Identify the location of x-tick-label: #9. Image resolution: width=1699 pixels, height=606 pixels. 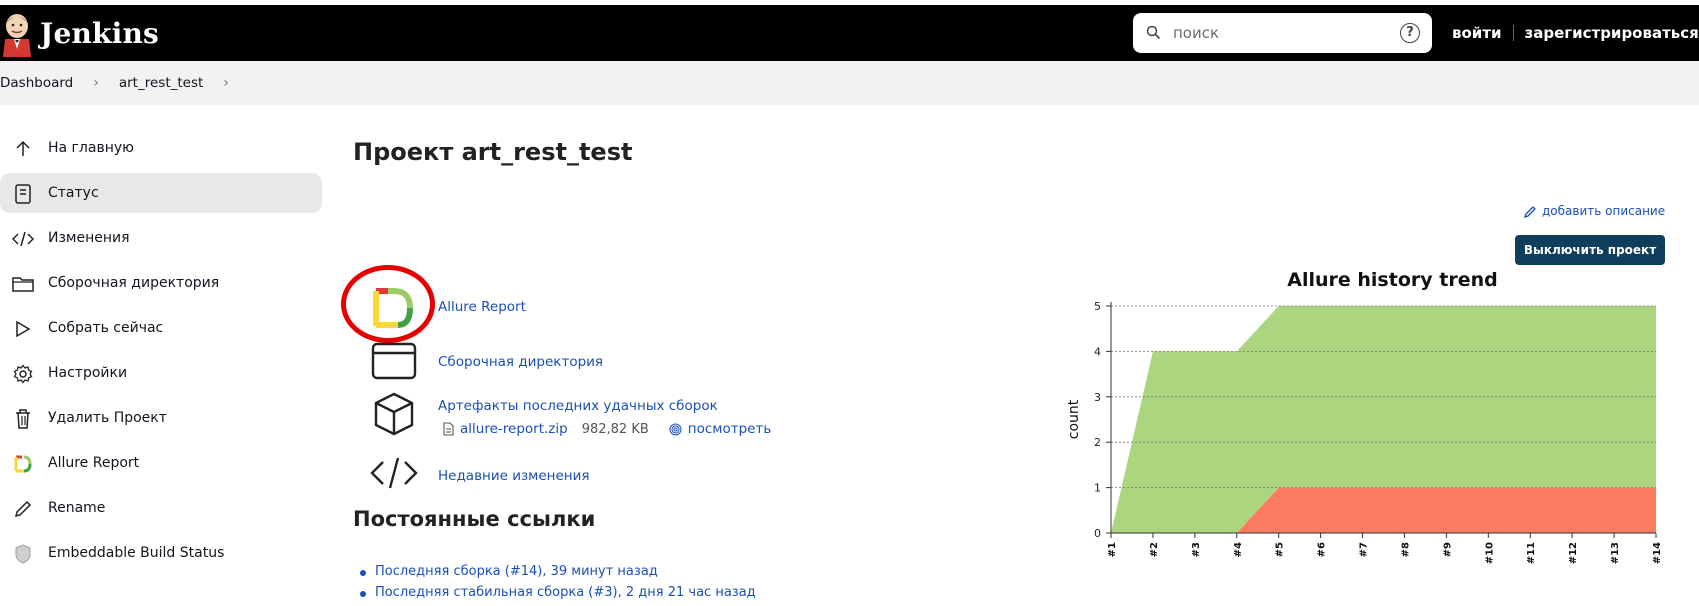
(1447, 549).